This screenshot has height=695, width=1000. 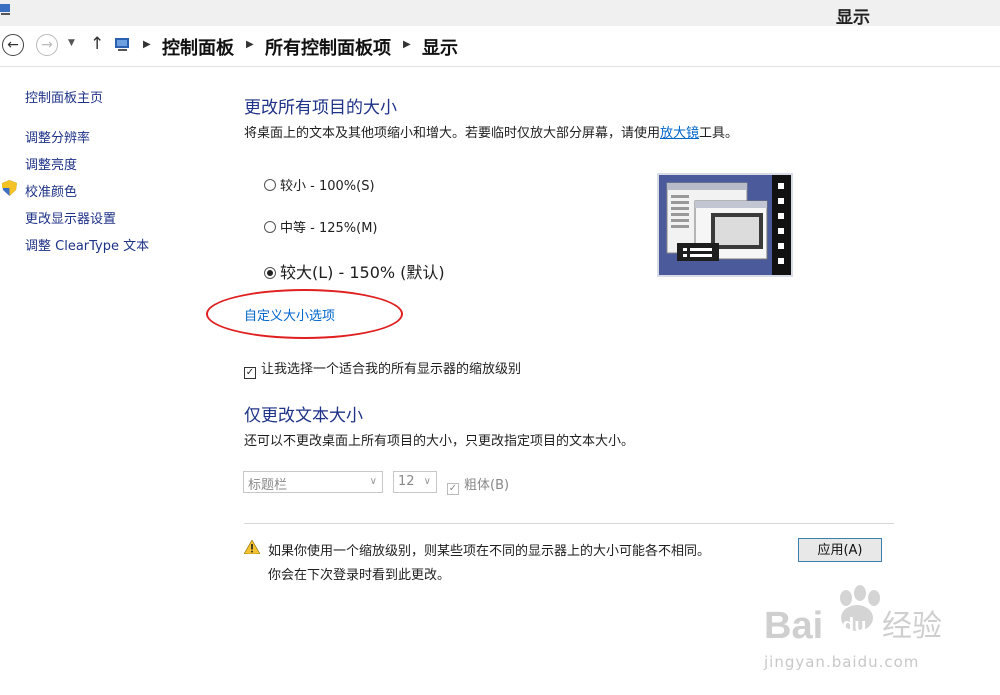 What do you see at coordinates (842, 662) in the screenshot?
I see `watermark-url: jingyan.baidu.com` at bounding box center [842, 662].